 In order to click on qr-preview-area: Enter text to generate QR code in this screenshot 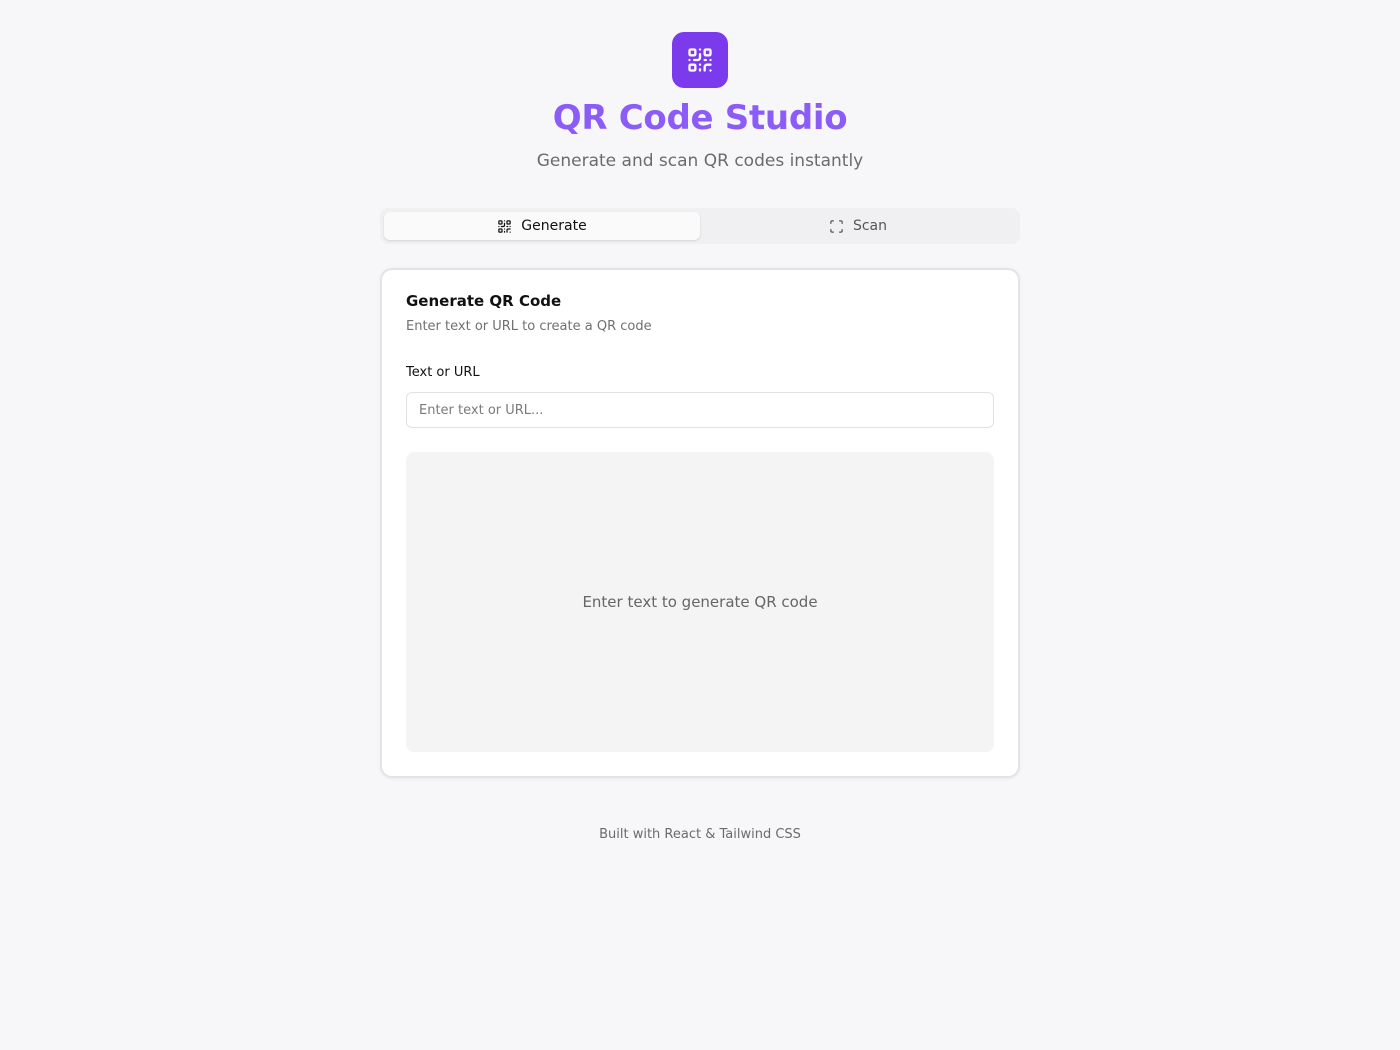, I will do `click(700, 602)`.